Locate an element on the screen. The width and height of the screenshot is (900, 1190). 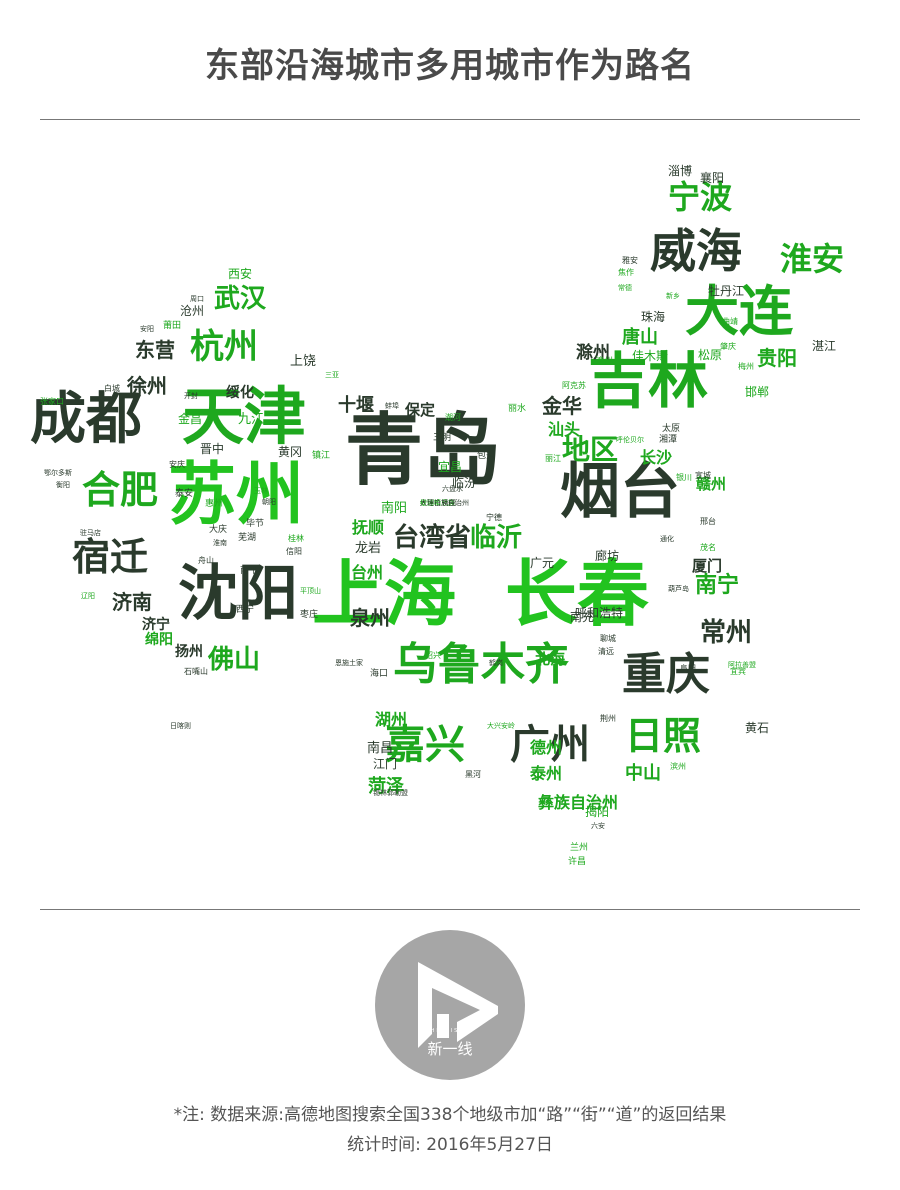
word-cloud-city: 泉州 is located at coordinates (370, 618).